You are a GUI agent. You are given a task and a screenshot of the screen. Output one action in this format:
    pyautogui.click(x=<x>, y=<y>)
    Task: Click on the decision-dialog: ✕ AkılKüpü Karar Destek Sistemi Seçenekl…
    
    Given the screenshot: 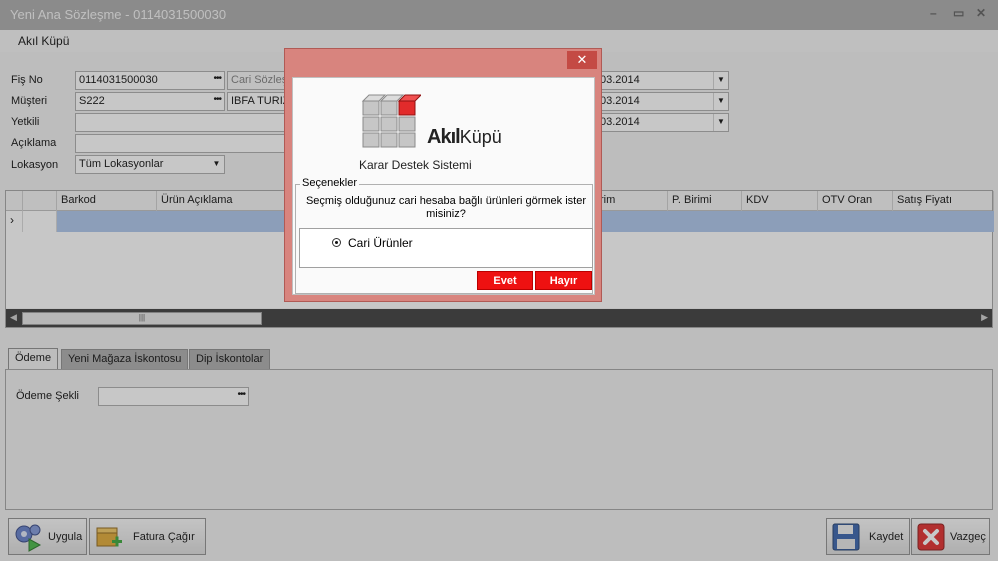 What is the action you would take?
    pyautogui.click(x=443, y=175)
    